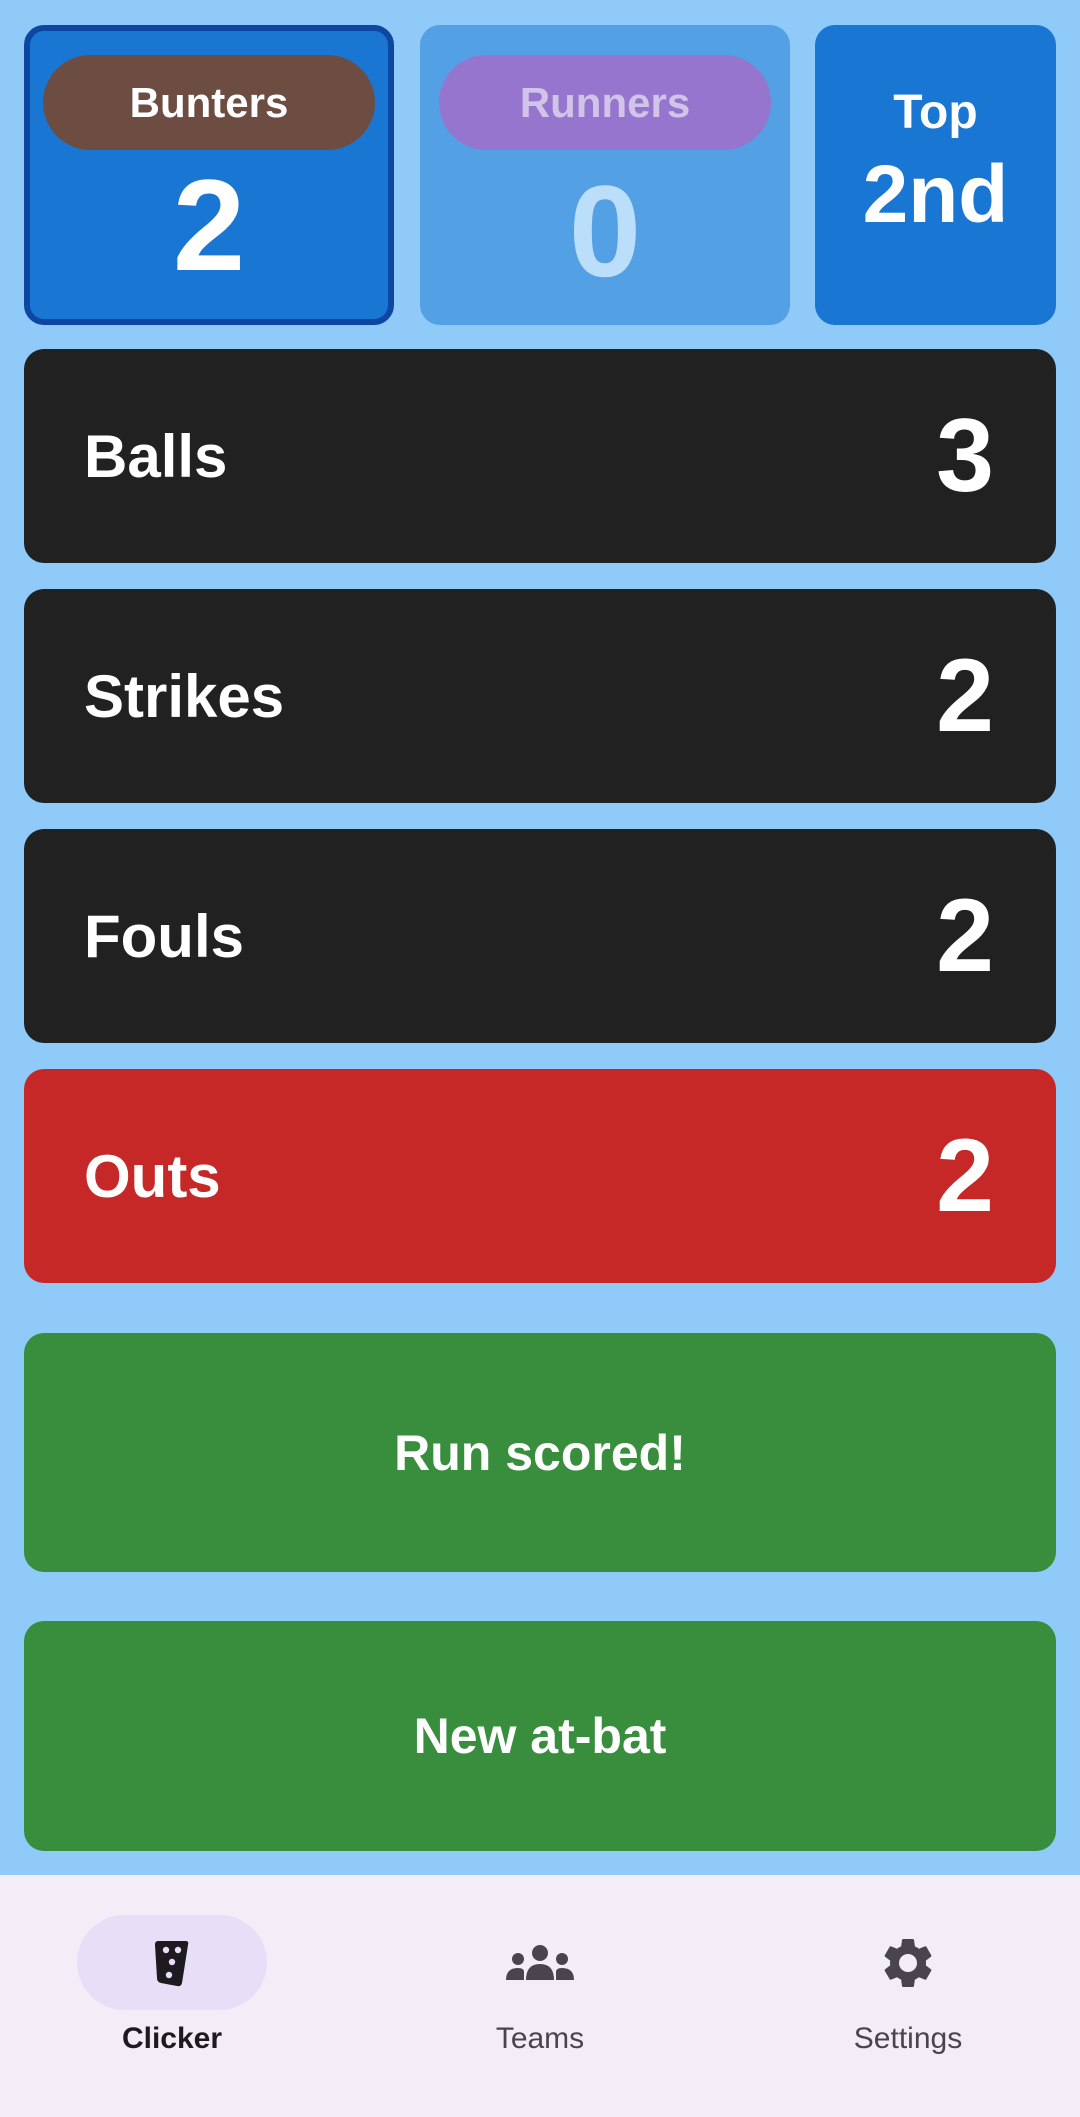 Image resolution: width=1080 pixels, height=2117 pixels. What do you see at coordinates (540, 456) in the screenshot?
I see `balls-counter: Balls 3` at bounding box center [540, 456].